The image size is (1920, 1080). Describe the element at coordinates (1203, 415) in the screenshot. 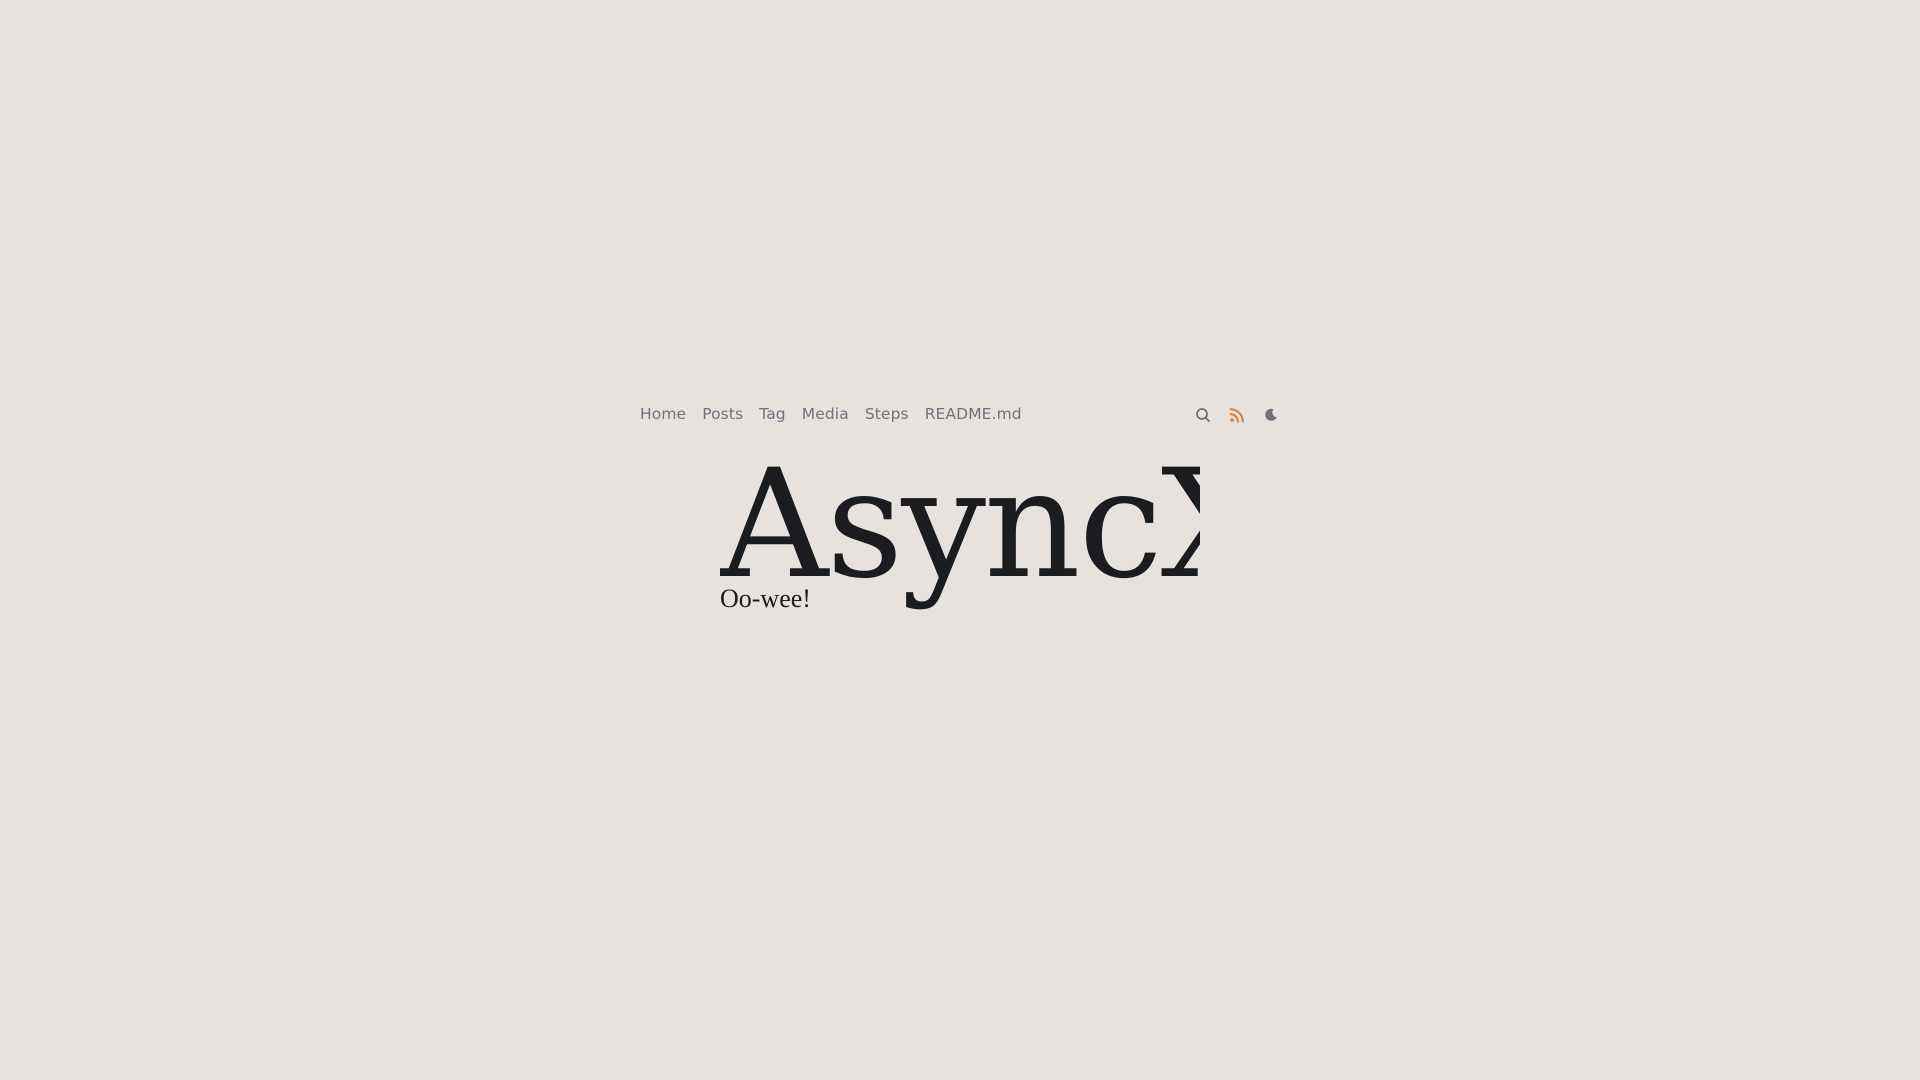

I see `search-icon` at that location.